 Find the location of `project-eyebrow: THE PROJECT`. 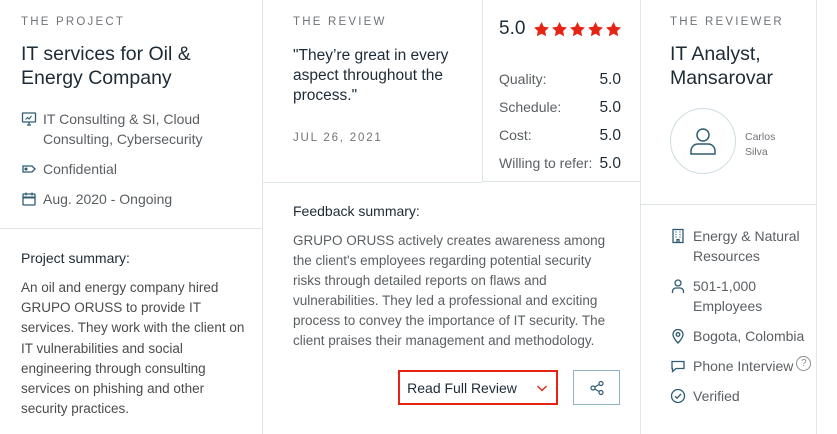

project-eyebrow: THE PROJECT is located at coordinates (73, 22).